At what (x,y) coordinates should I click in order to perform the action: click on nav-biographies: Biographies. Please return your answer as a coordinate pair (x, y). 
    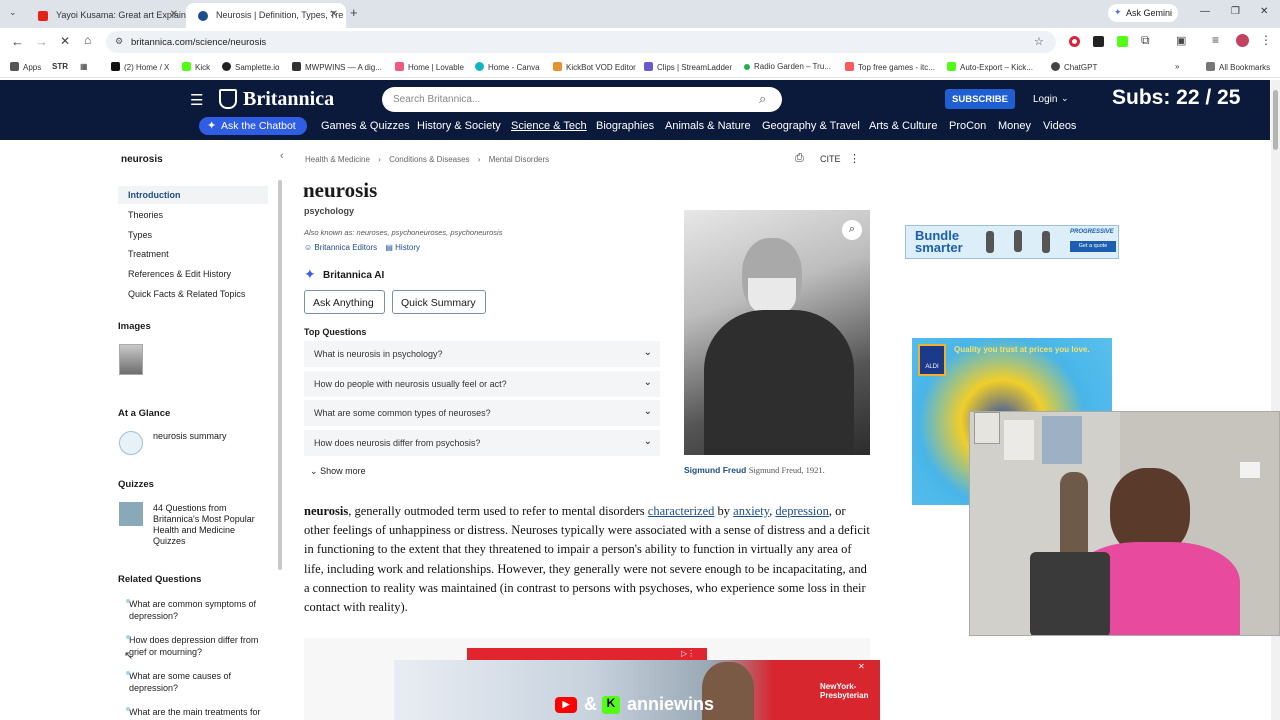
    Looking at the image, I should click on (625, 126).